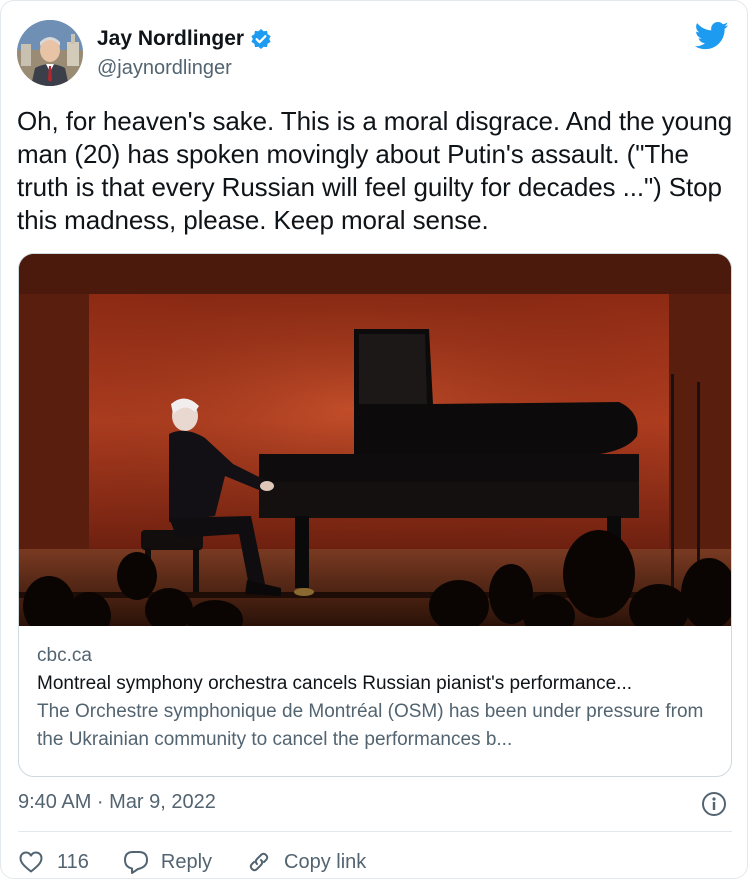 Image resolution: width=750 pixels, height=881 pixels. Describe the element at coordinates (259, 862) in the screenshot. I see `link-icon` at that location.